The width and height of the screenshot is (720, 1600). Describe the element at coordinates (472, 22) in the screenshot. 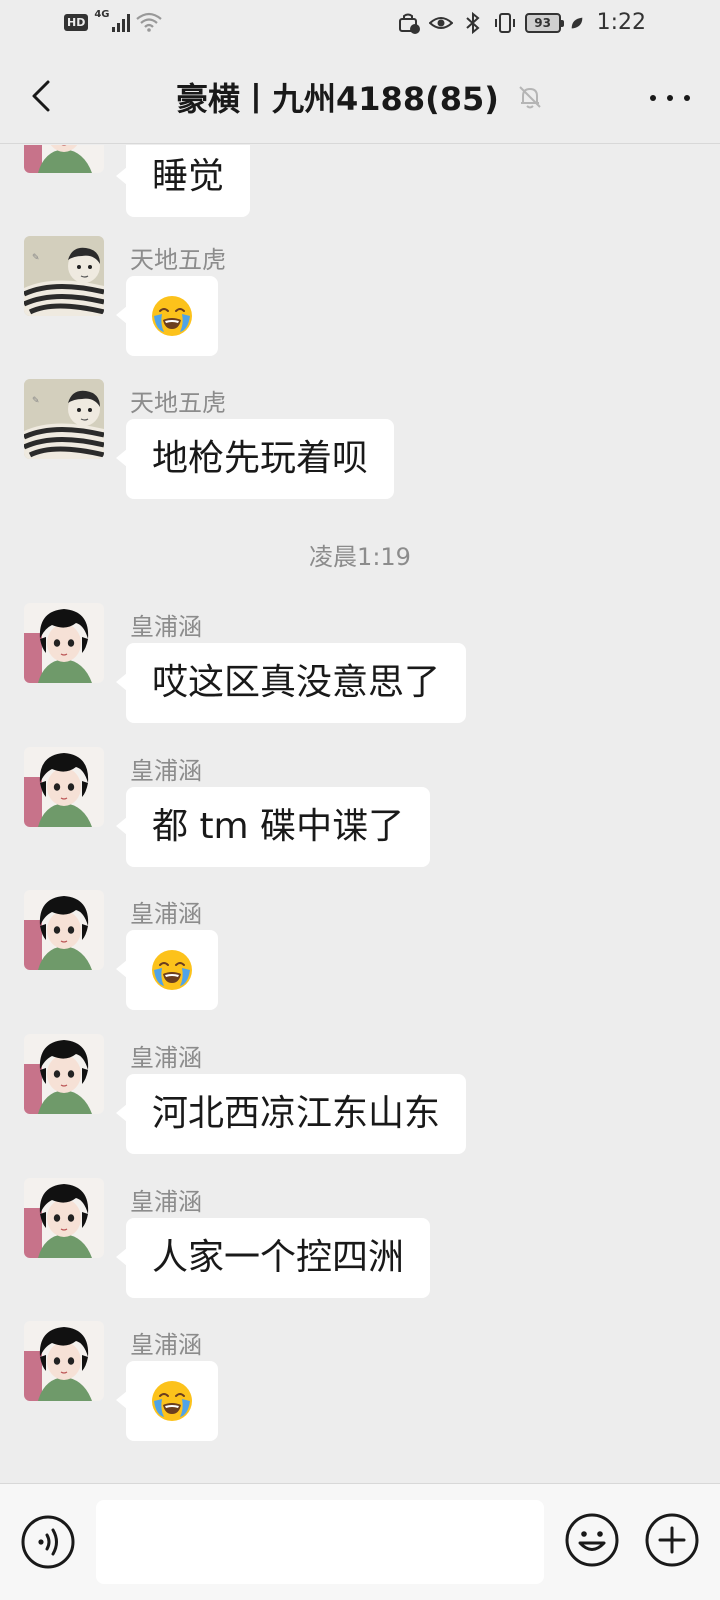

I see `bluetooth-icon` at that location.